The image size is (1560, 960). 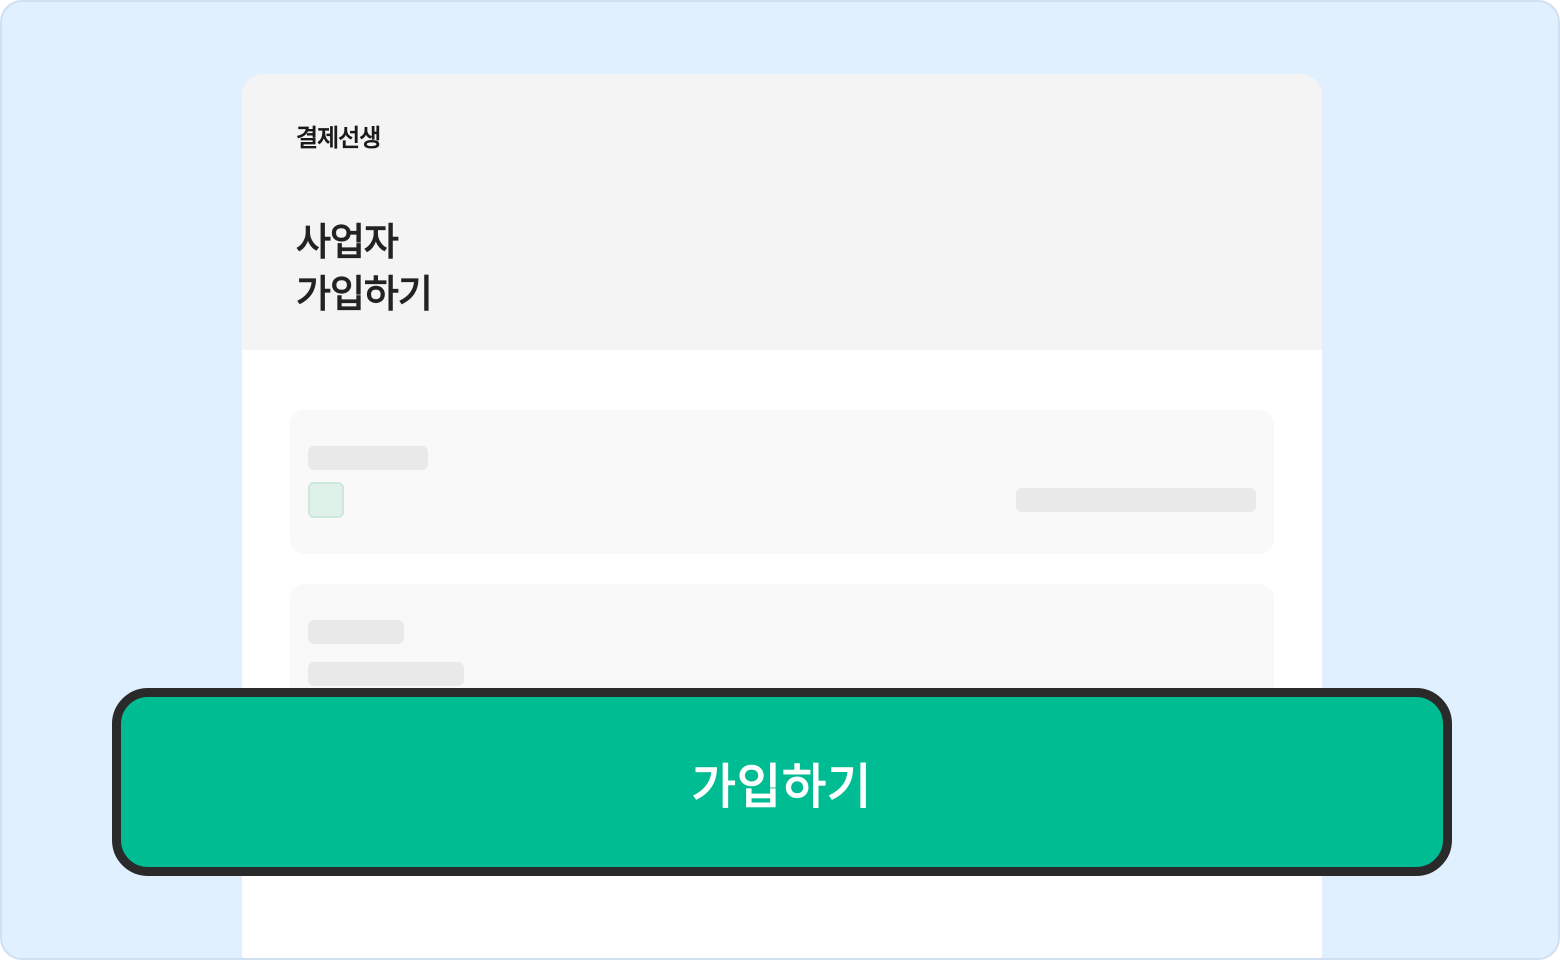 I want to click on checkbox-placeholder, so click(x=326, y=500).